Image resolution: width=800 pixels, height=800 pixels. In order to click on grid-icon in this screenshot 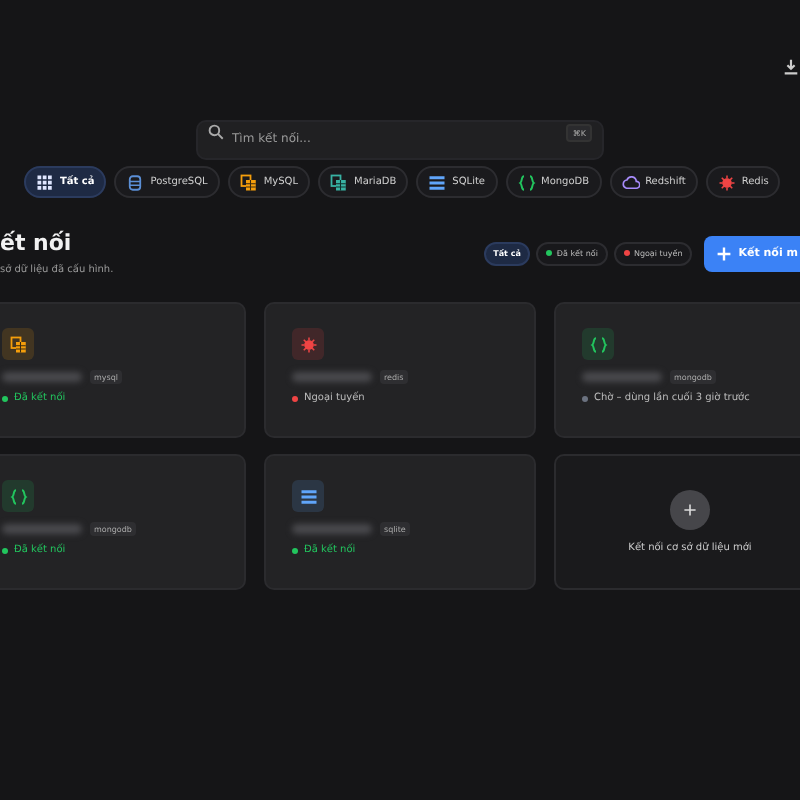, I will do `click(45, 182)`.